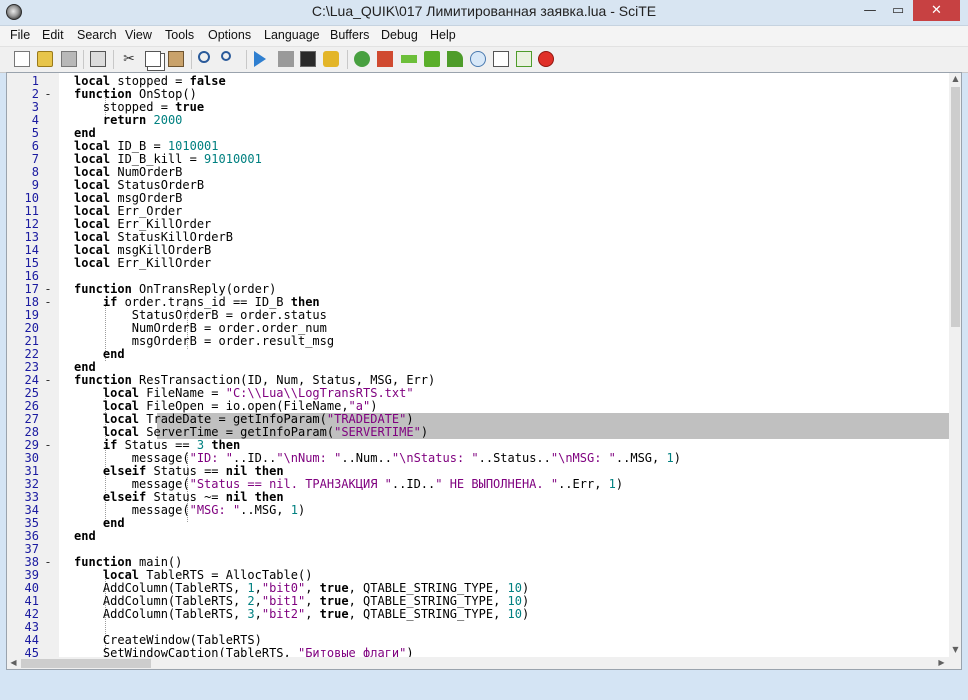 The width and height of the screenshot is (968, 700). What do you see at coordinates (455, 59) in the screenshot?
I see `step-out-icon` at bounding box center [455, 59].